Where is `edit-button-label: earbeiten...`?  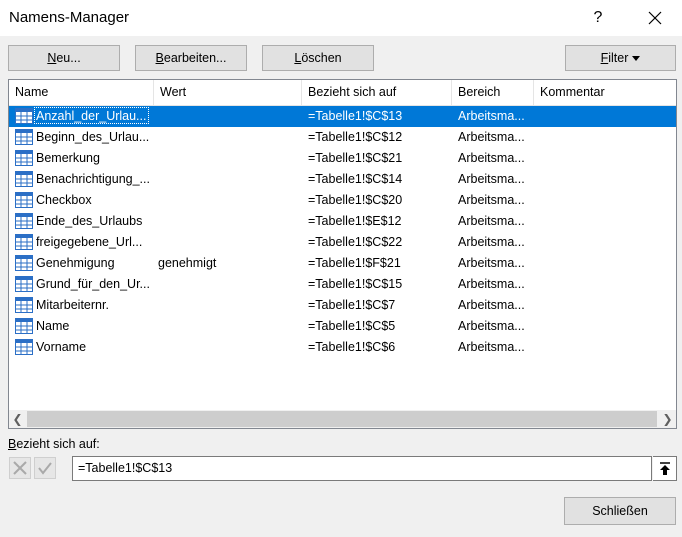 edit-button-label: earbeiten... is located at coordinates (195, 58).